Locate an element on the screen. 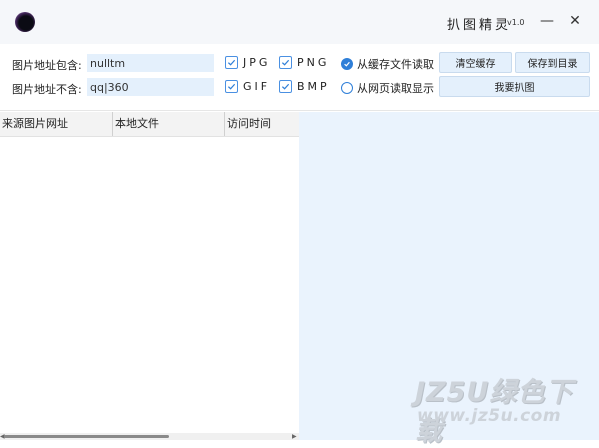 The width and height of the screenshot is (599, 448). minimize-icon: — is located at coordinates (547, 21).